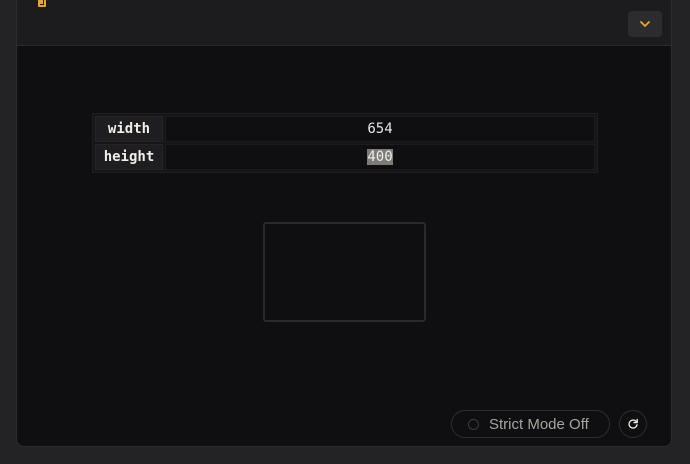 Image resolution: width=690 pixels, height=464 pixels. I want to click on chevron-down-icon, so click(645, 23).